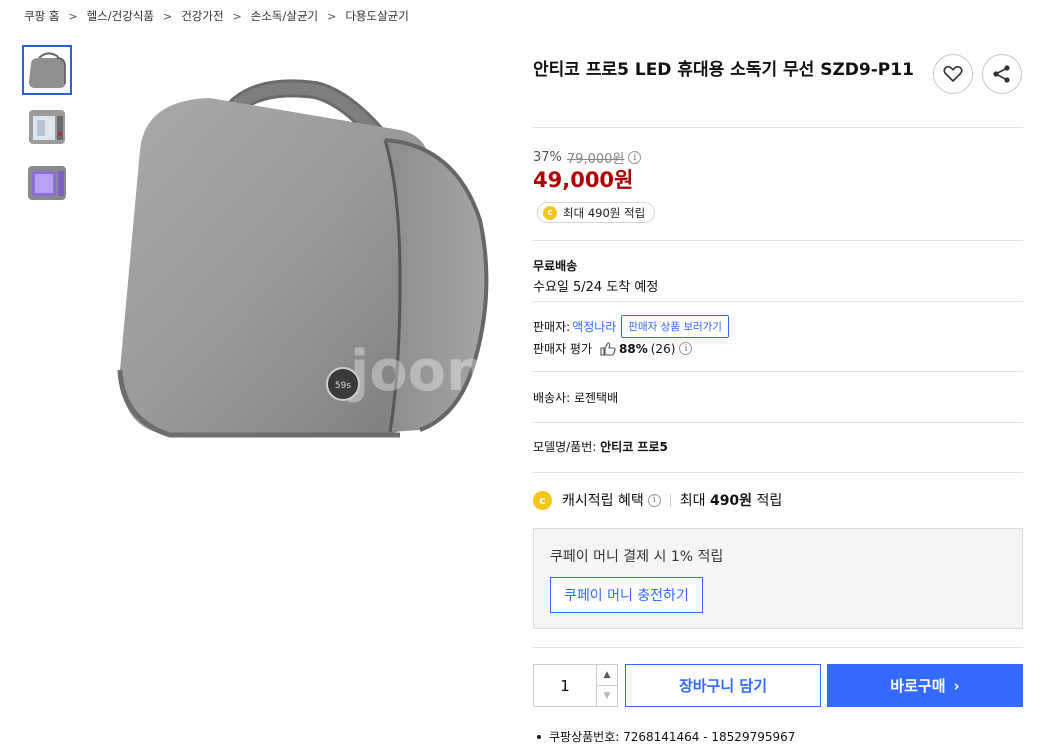 The width and height of the screenshot is (1039, 750). I want to click on seller-rating-row: 판매자 평가 88% (26) i, so click(613, 348).